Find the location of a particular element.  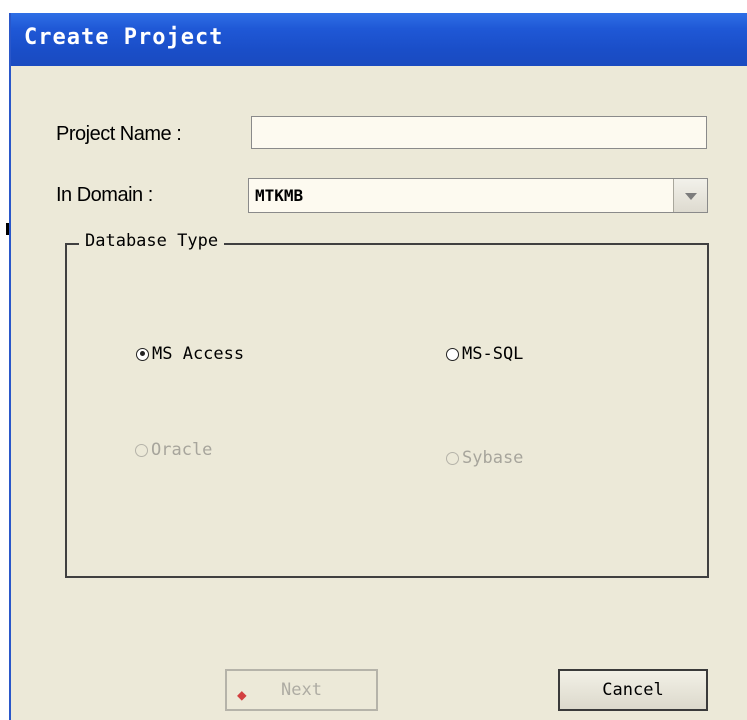

radio-oracle-label: Oracle is located at coordinates (182, 450).